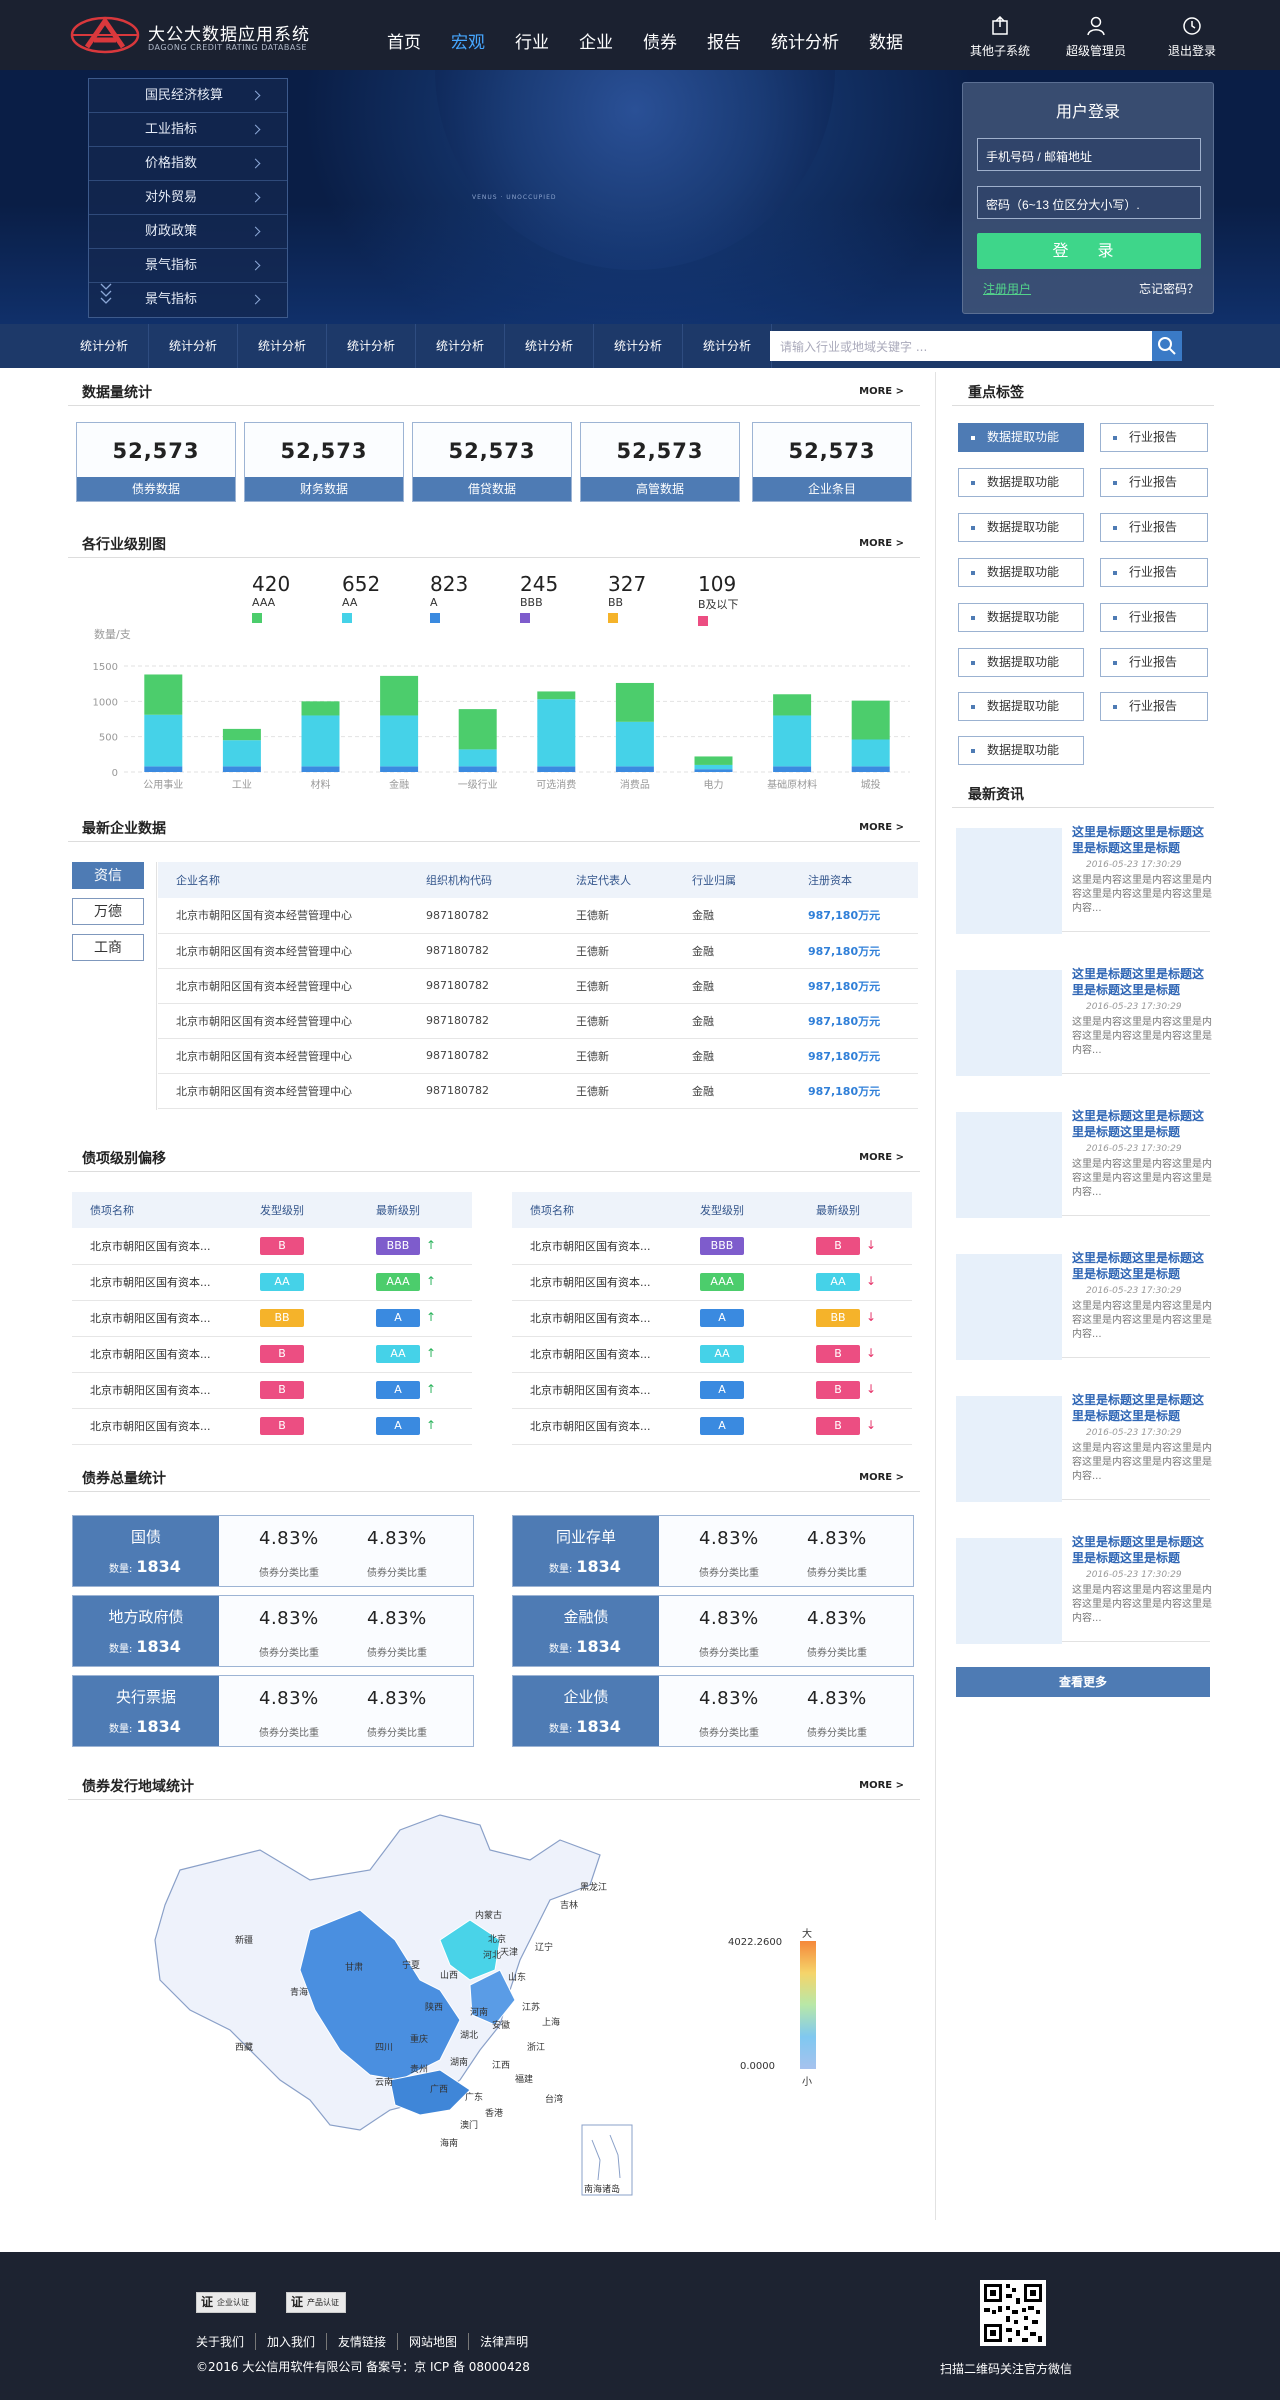 This screenshot has height=2400, width=1280. Describe the element at coordinates (492, 462) in the screenshot. I see `stat-card-loans: 52,573 借贷数据` at that location.